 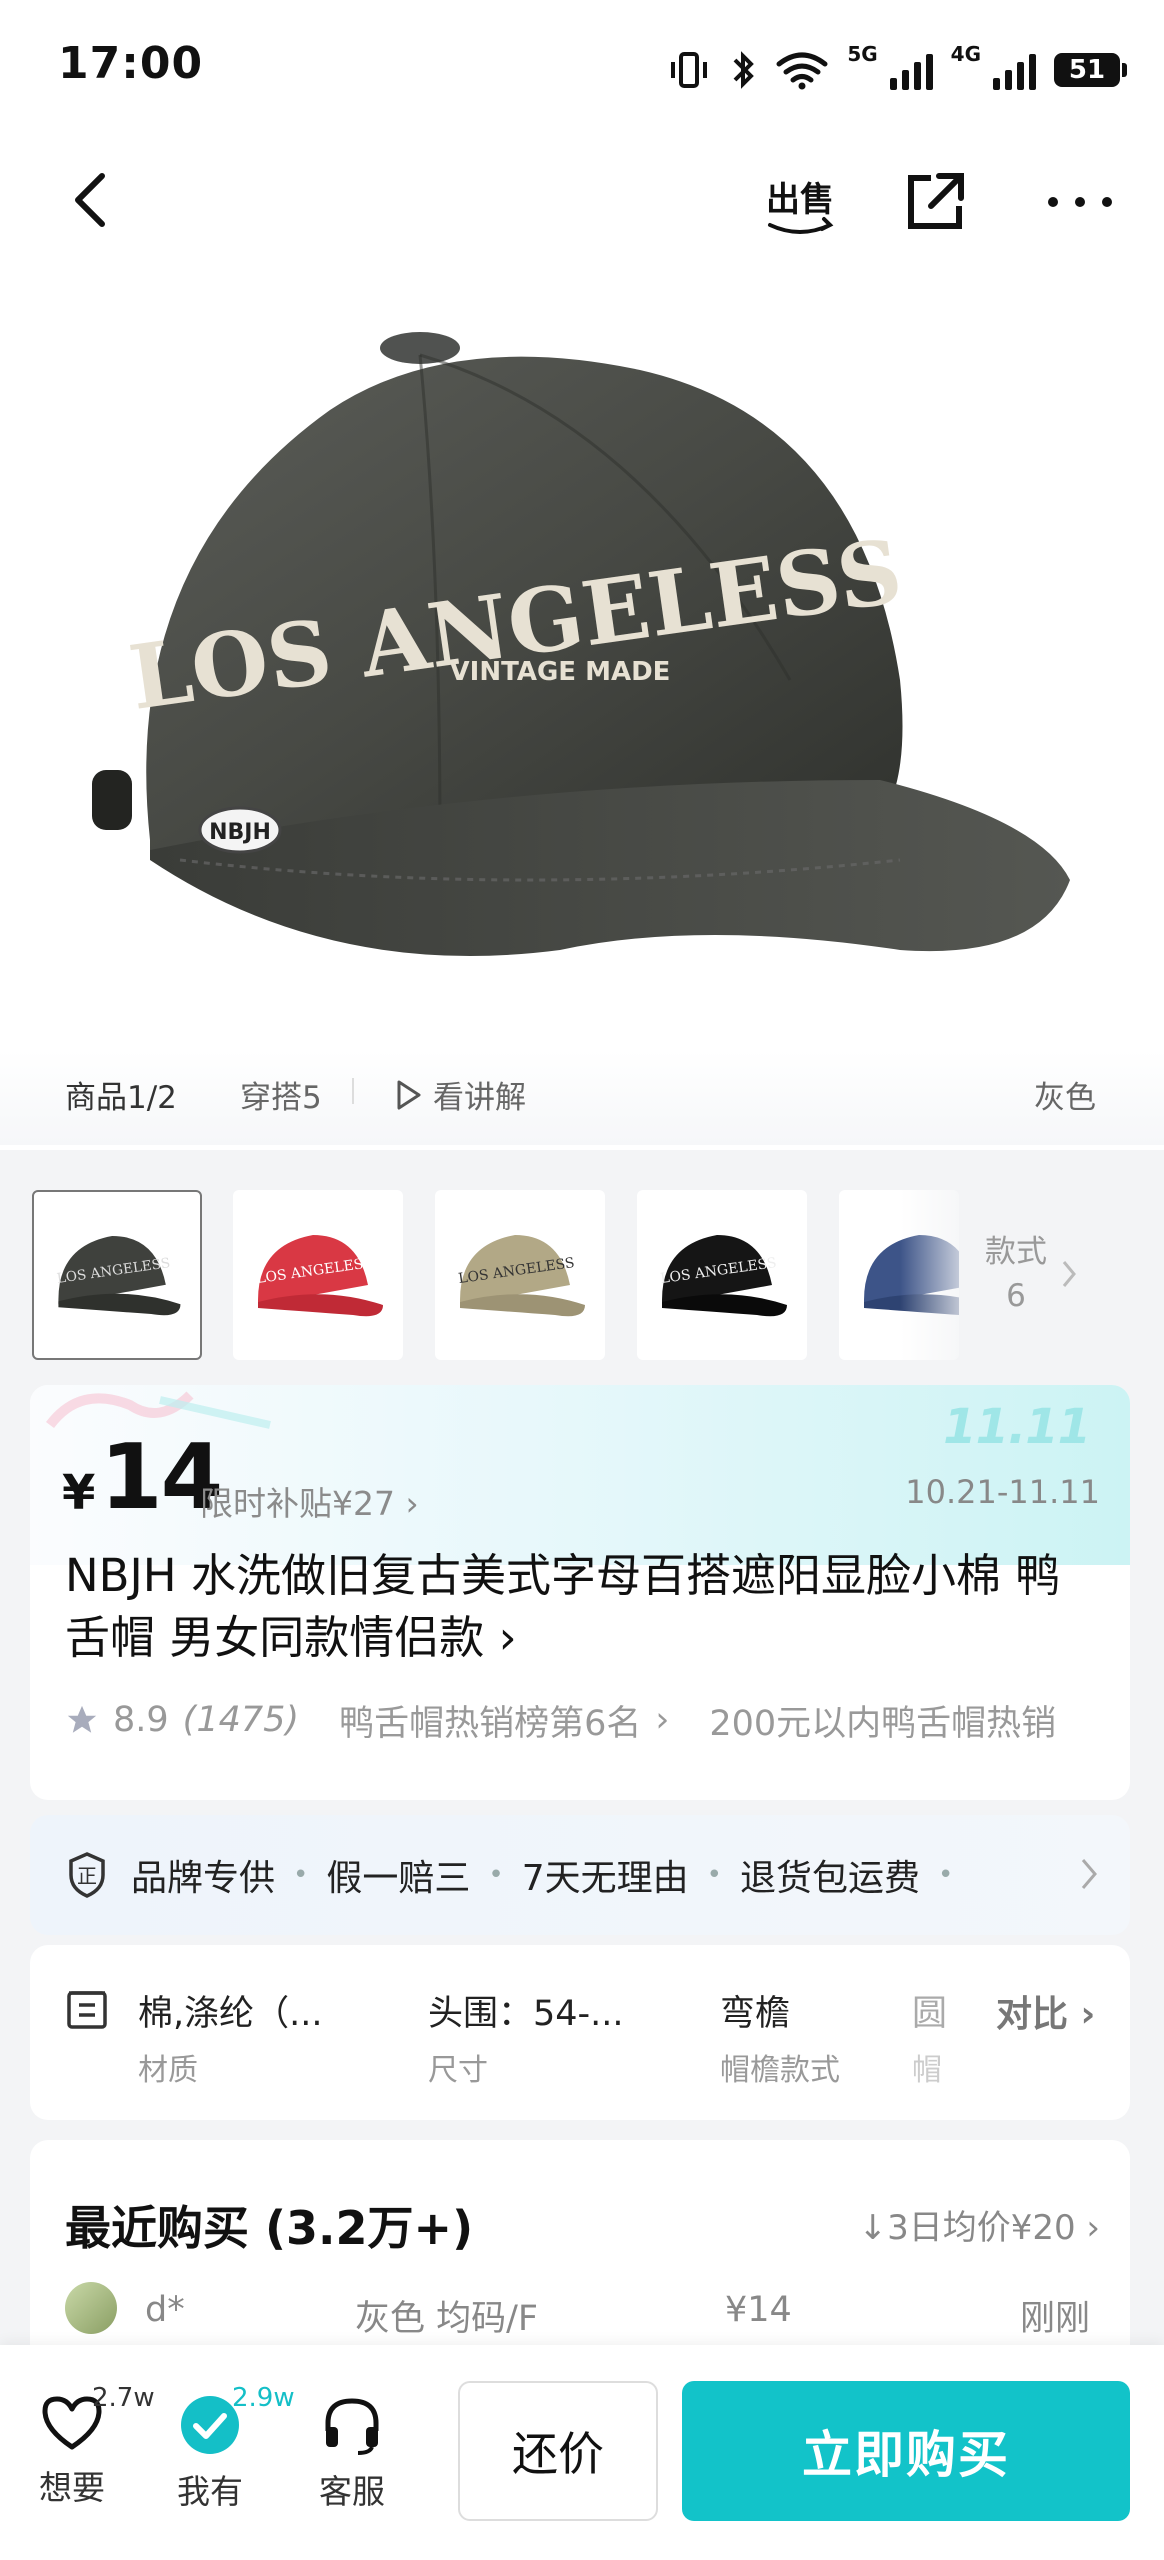 I want to click on subsidy-link: 限时补贴¥27 ›, so click(x=309, y=1501).